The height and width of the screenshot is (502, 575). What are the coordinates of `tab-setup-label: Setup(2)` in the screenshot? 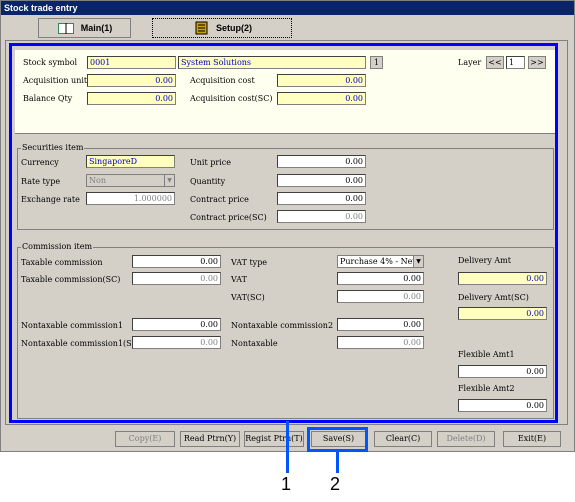 It's located at (234, 28).